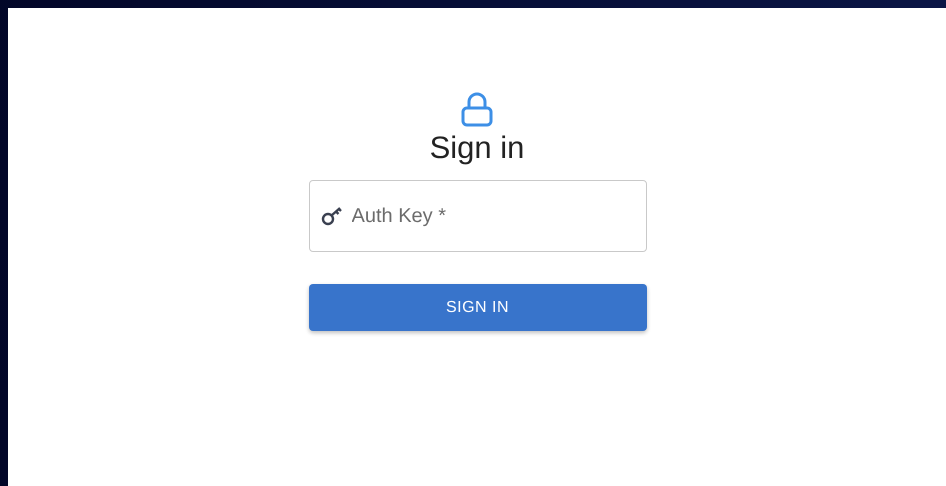 The width and height of the screenshot is (946, 486). What do you see at coordinates (332, 216) in the screenshot?
I see `key-icon` at bounding box center [332, 216].